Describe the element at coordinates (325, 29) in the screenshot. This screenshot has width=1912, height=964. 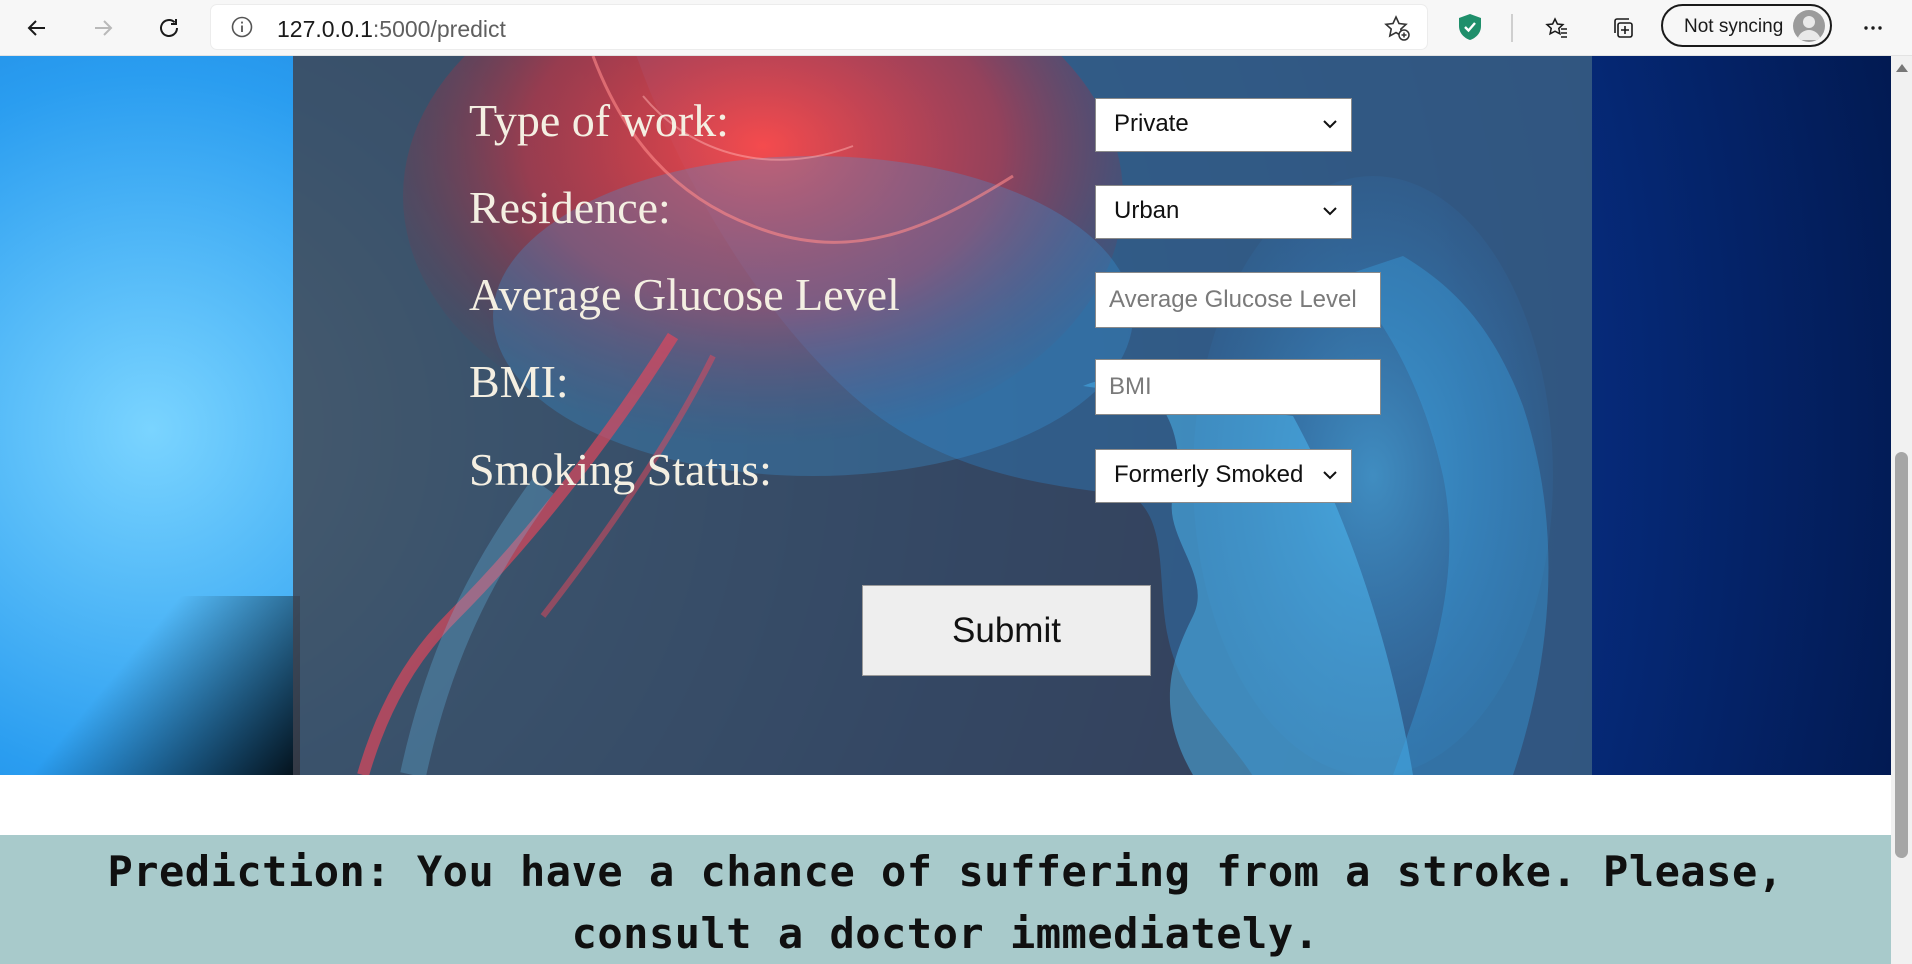
I see `url-host: 127.0.0.1` at that location.